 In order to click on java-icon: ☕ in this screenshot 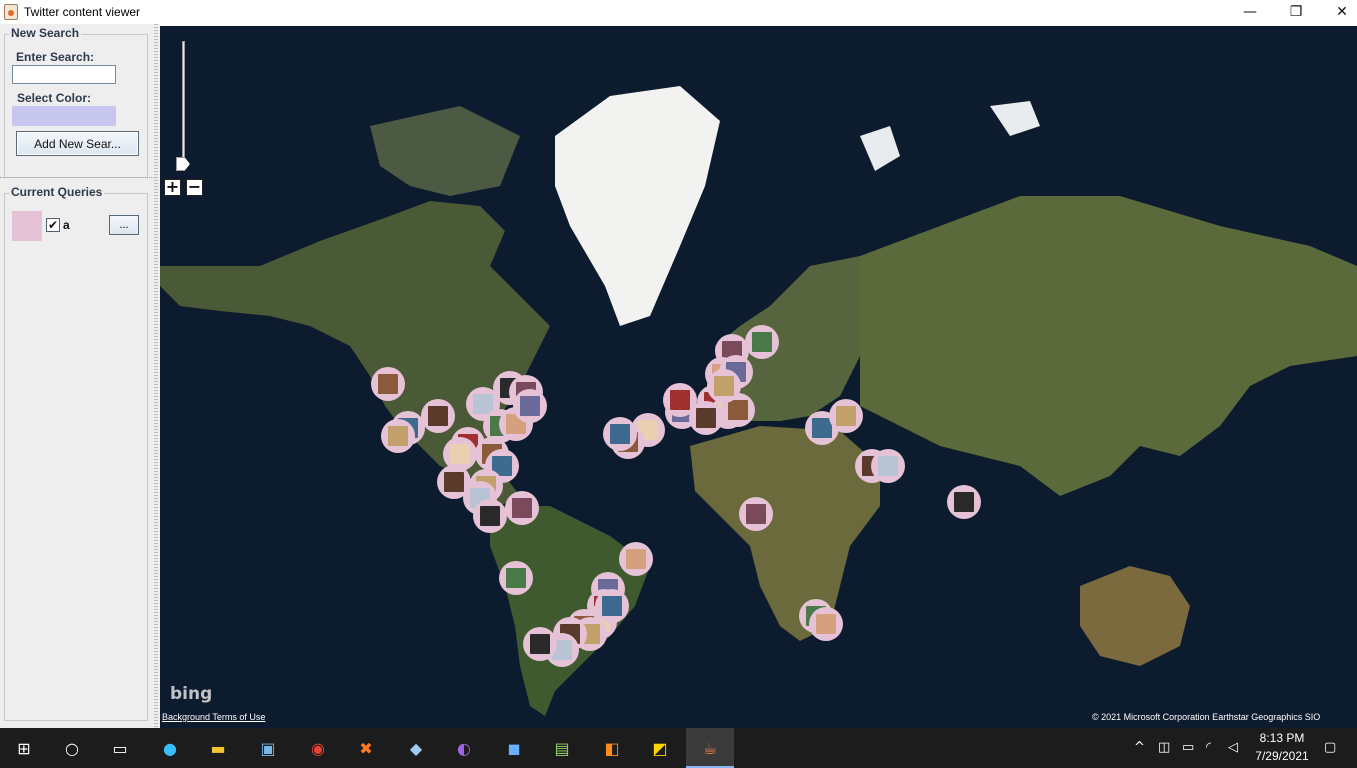, I will do `click(710, 748)`.